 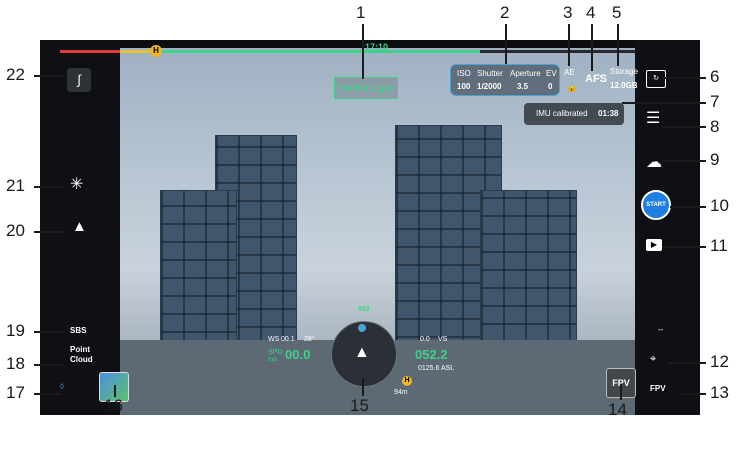 I want to click on battery-remaining-segment, so click(x=320, y=51).